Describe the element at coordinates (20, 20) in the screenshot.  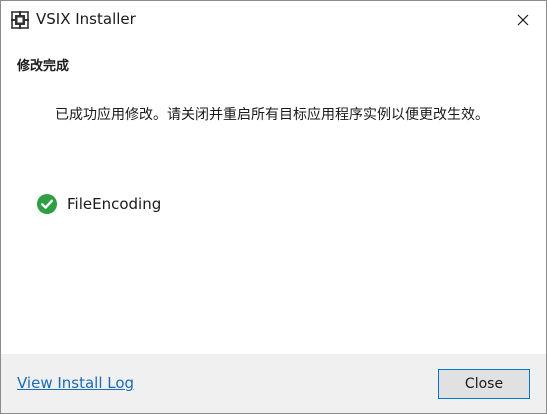
I see `vsix-installer-icon` at that location.